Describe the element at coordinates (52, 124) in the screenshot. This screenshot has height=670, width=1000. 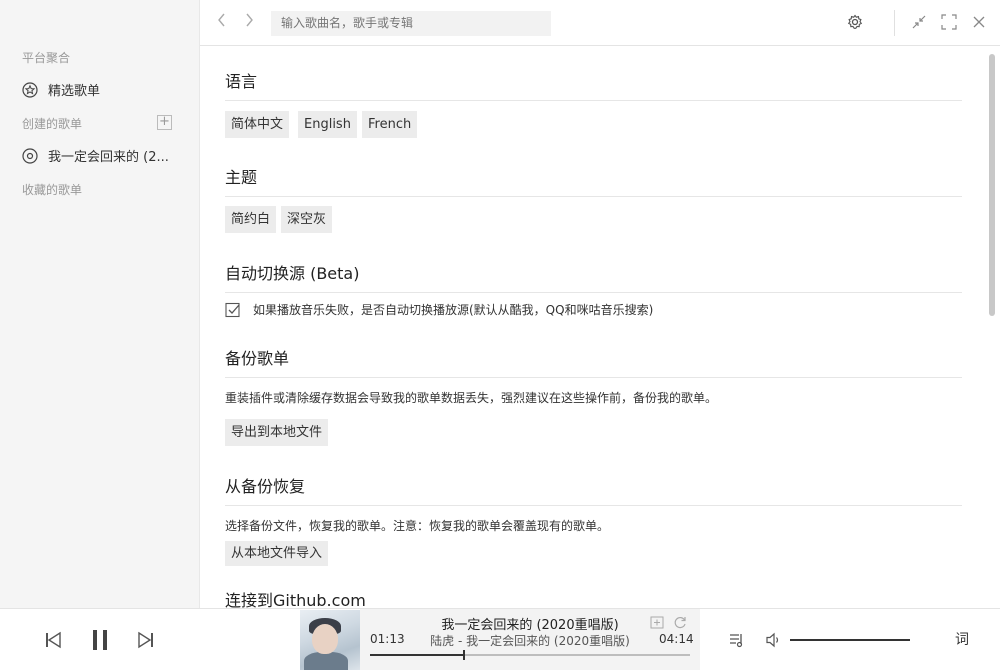
I see `sidebar-section-created: 创建的歌单` at that location.